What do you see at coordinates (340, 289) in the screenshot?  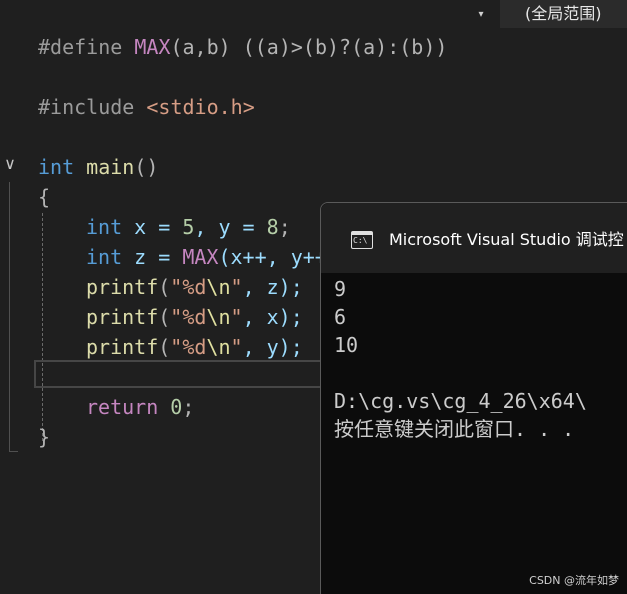 I see `console-output-line: 9` at bounding box center [340, 289].